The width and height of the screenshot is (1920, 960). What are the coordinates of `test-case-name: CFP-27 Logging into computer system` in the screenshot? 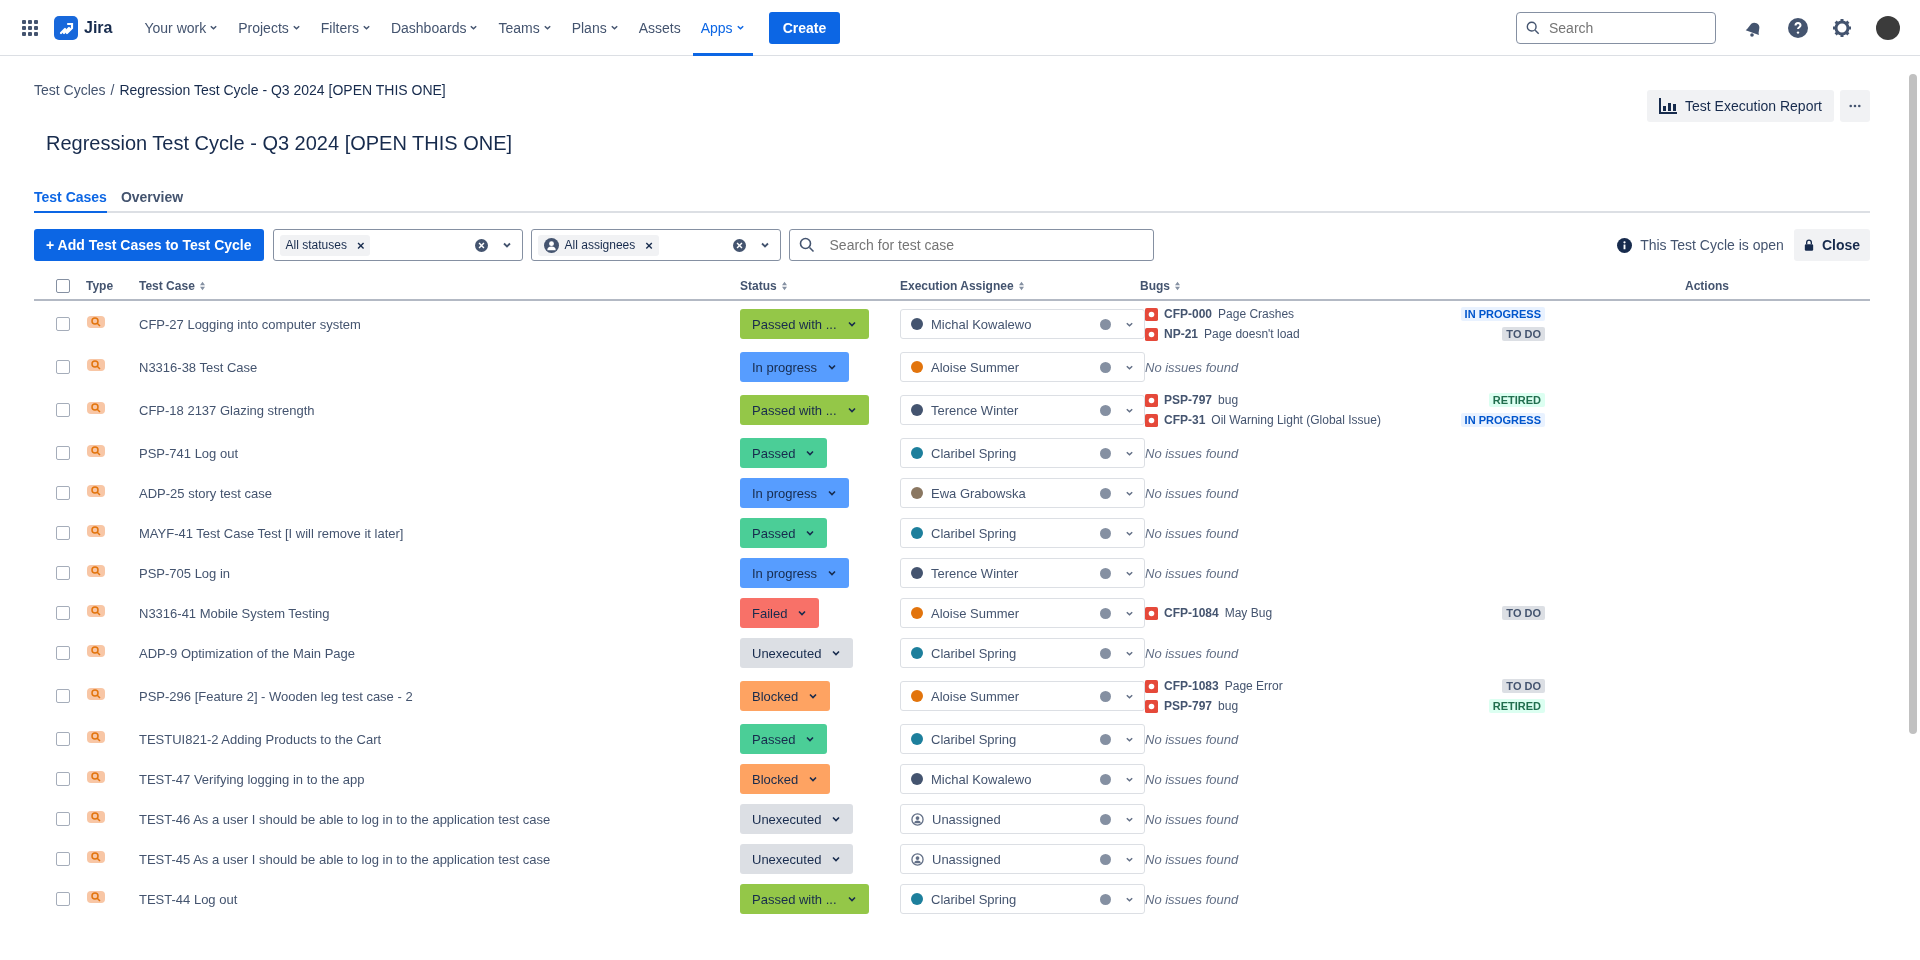 It's located at (250, 324).